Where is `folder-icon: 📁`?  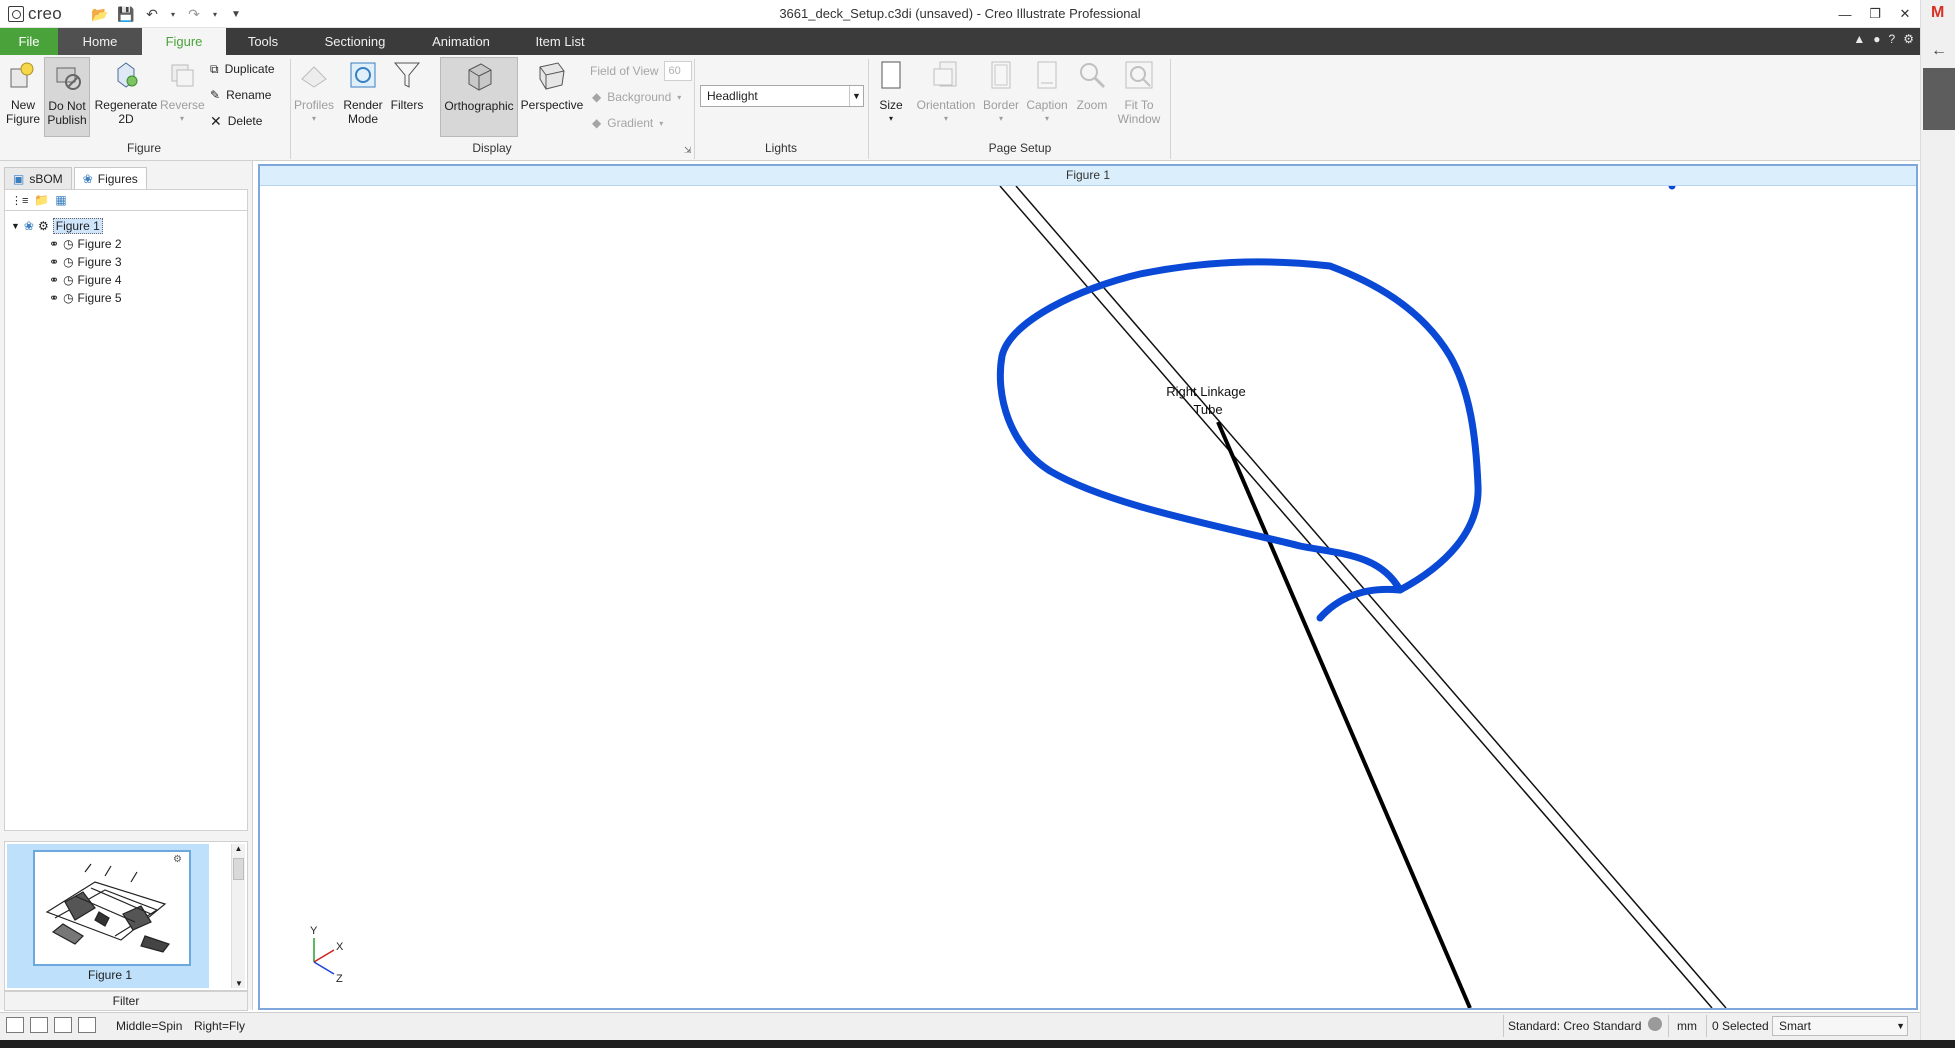 folder-icon: 📁 is located at coordinates (41, 200).